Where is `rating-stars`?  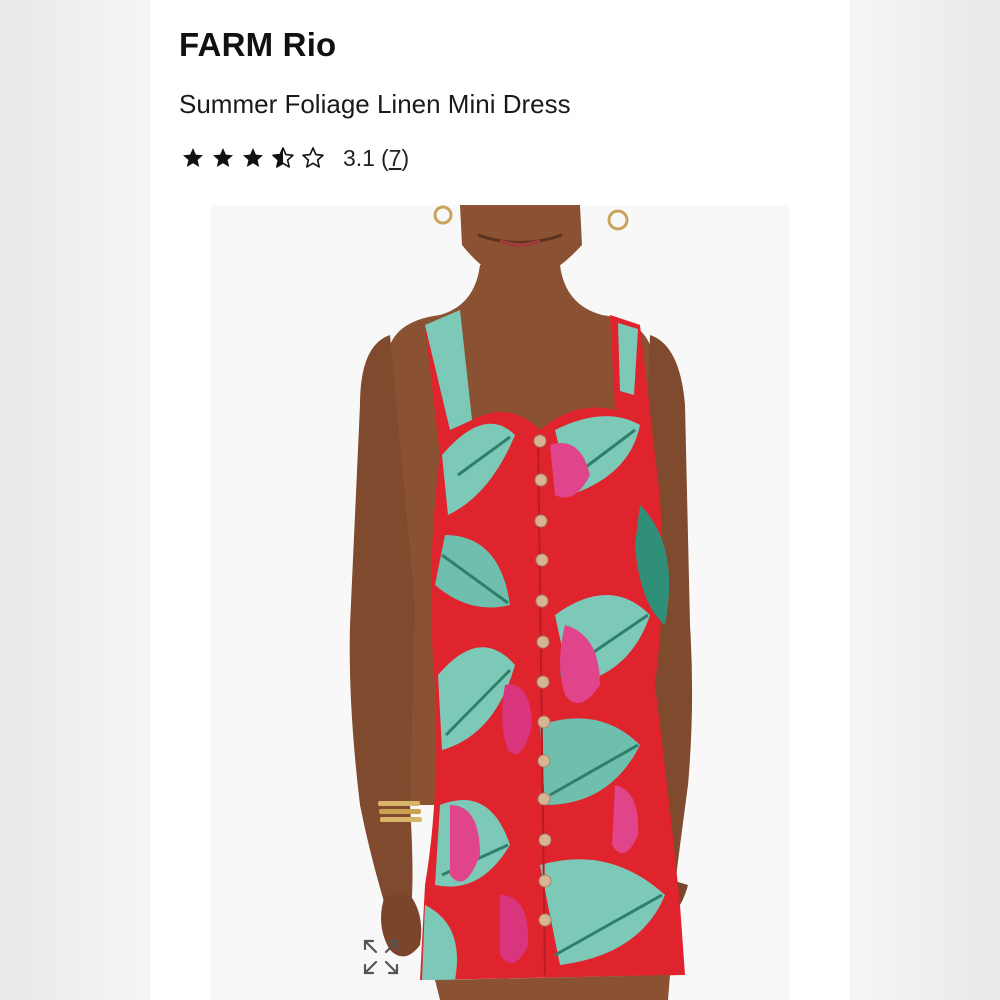 rating-stars is located at coordinates (253, 158).